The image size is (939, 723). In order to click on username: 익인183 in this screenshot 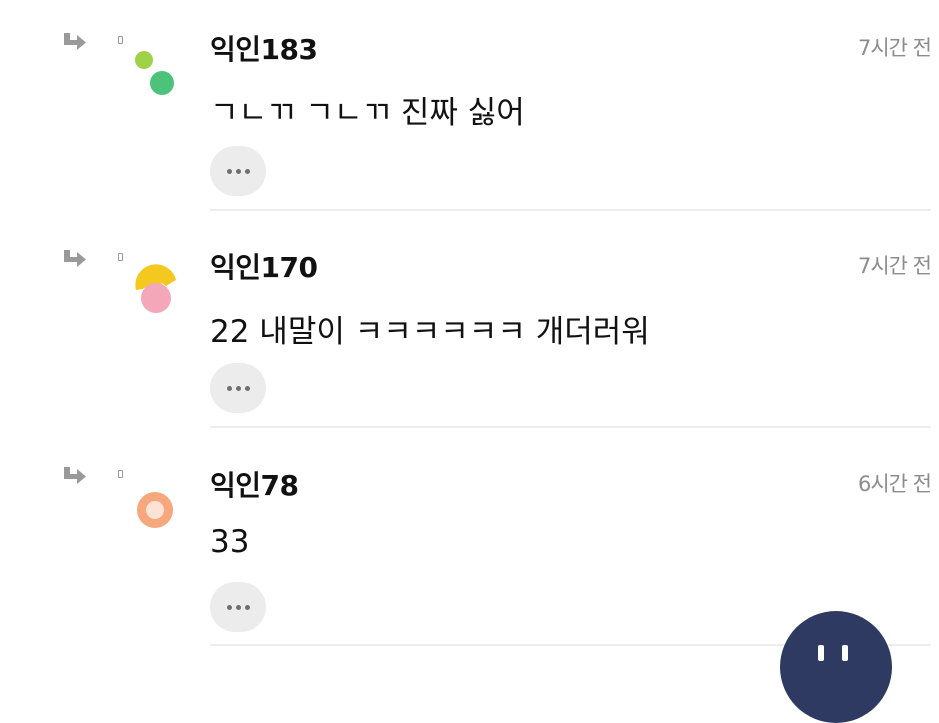, I will do `click(264, 48)`.